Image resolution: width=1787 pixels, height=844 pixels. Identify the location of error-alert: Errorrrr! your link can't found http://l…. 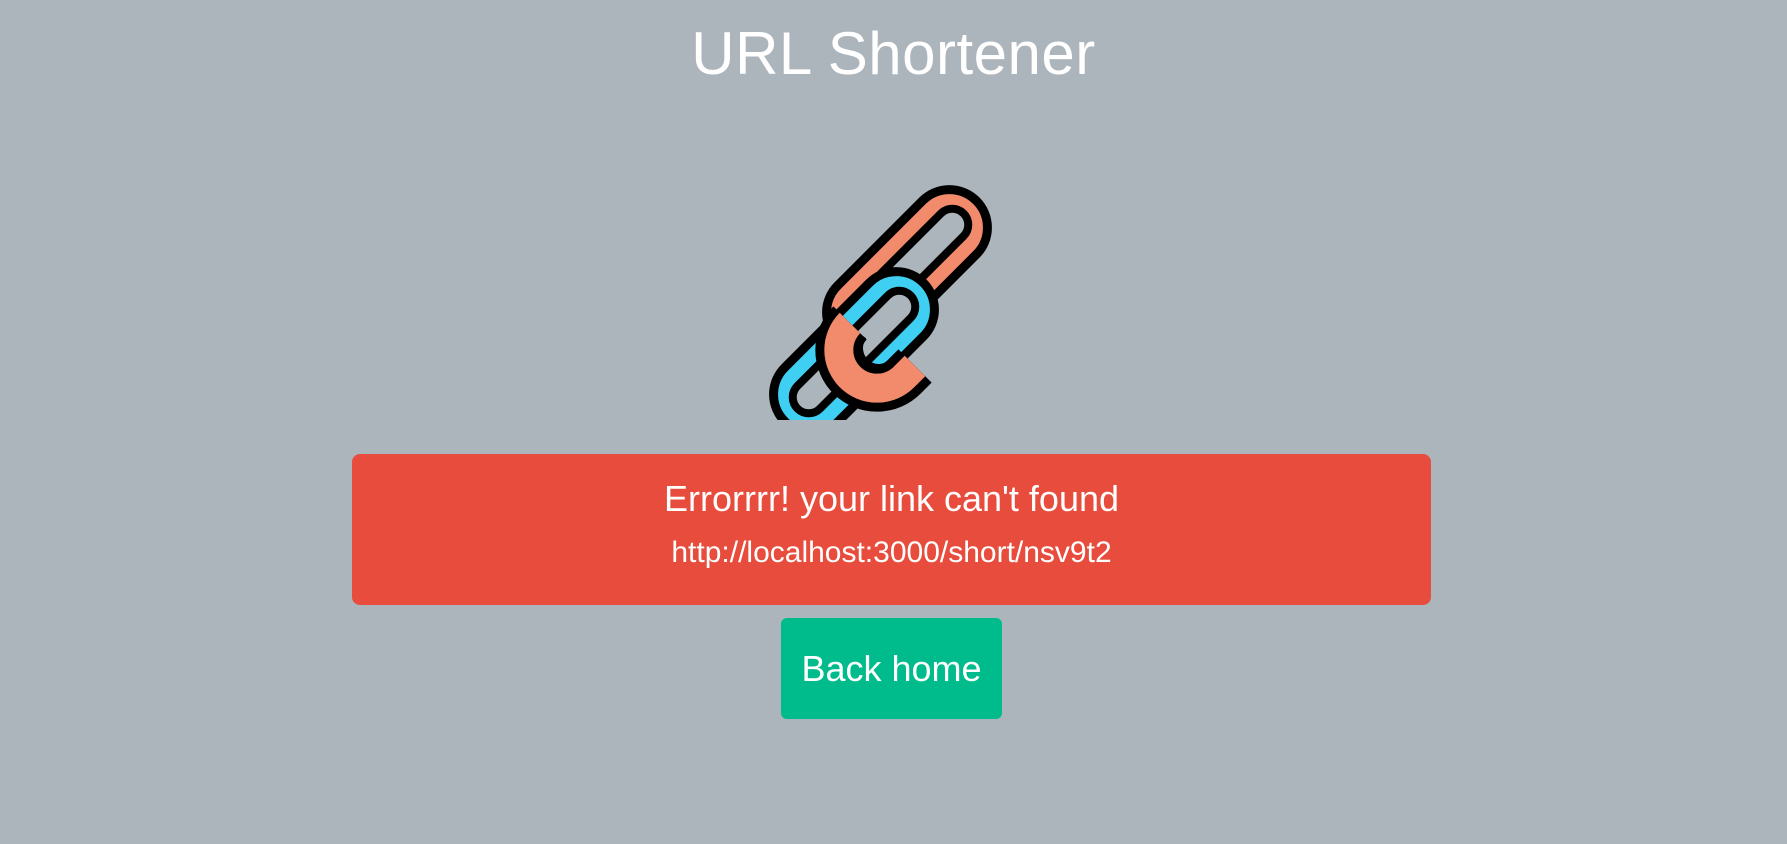
(891, 529).